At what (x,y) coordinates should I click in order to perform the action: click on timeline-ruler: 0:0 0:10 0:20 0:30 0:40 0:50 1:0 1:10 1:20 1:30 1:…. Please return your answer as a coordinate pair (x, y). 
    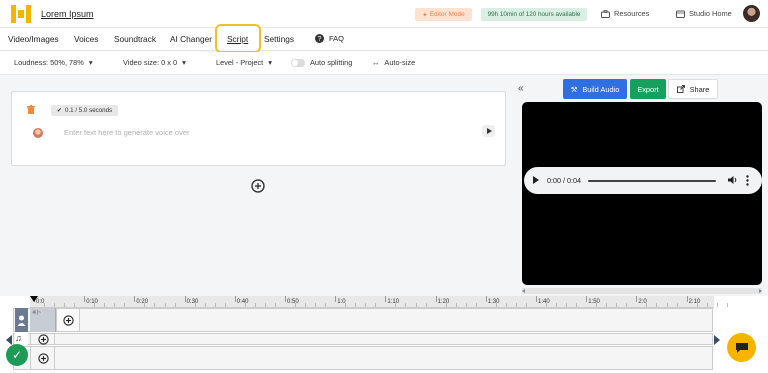
    Looking at the image, I should click on (379, 302).